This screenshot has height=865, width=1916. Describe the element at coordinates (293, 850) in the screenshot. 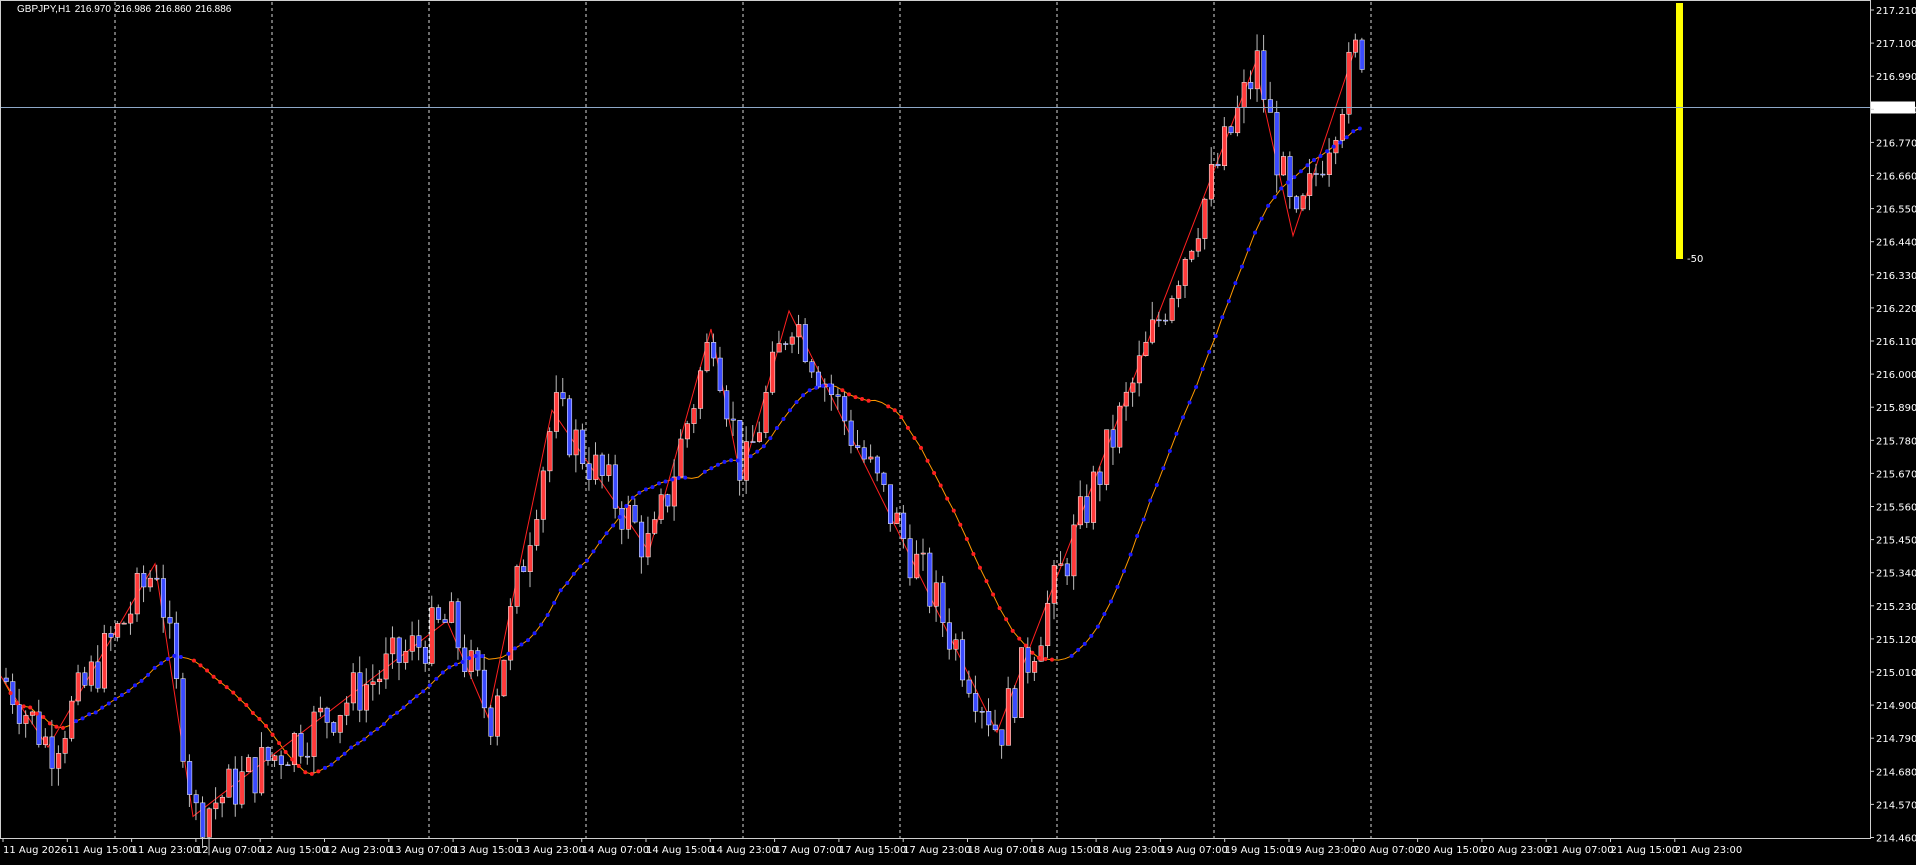

I see `time-axis-label: 12 Aug 15:00` at that location.